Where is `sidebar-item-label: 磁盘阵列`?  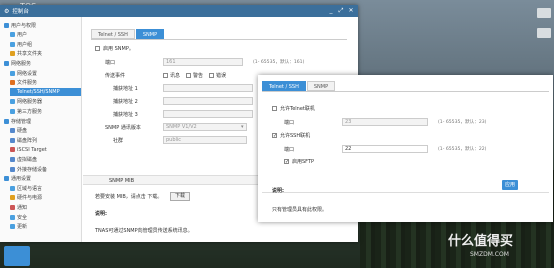
sidebar-item-label: 磁盘阵列 is located at coordinates (27, 140).